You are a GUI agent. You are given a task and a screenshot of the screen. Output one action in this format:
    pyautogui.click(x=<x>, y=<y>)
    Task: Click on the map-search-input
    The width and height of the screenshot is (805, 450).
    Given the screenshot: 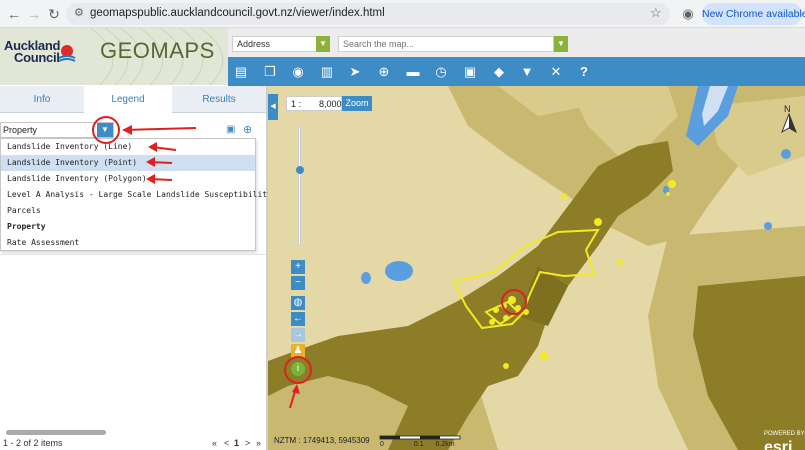 What is the action you would take?
    pyautogui.click(x=446, y=44)
    